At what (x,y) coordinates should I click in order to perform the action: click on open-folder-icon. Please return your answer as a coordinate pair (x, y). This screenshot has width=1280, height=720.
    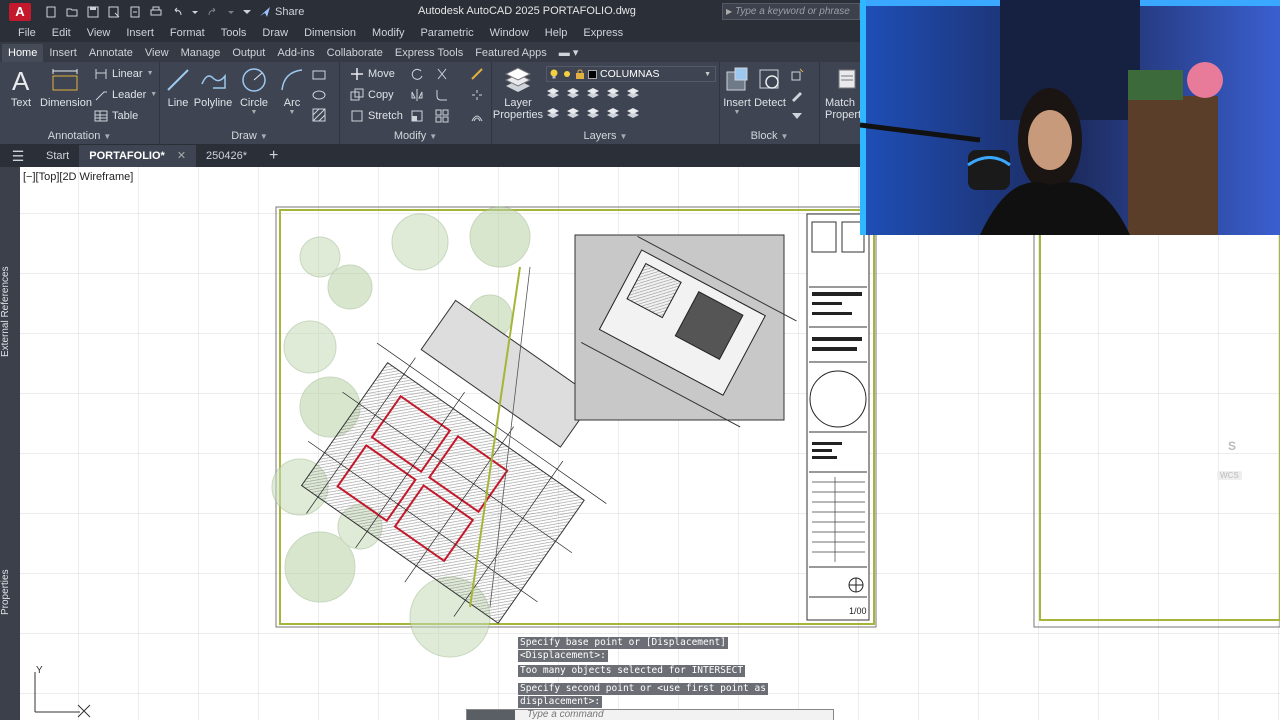
    Looking at the image, I should click on (72, 12).